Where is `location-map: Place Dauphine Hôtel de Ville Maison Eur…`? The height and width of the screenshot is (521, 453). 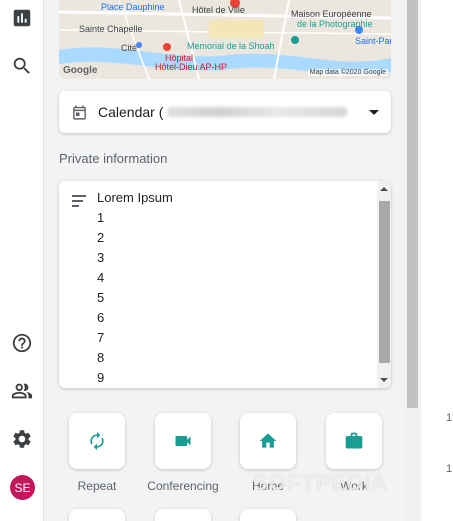 location-map: Place Dauphine Hôtel de Ville Maison Eur… is located at coordinates (225, 39).